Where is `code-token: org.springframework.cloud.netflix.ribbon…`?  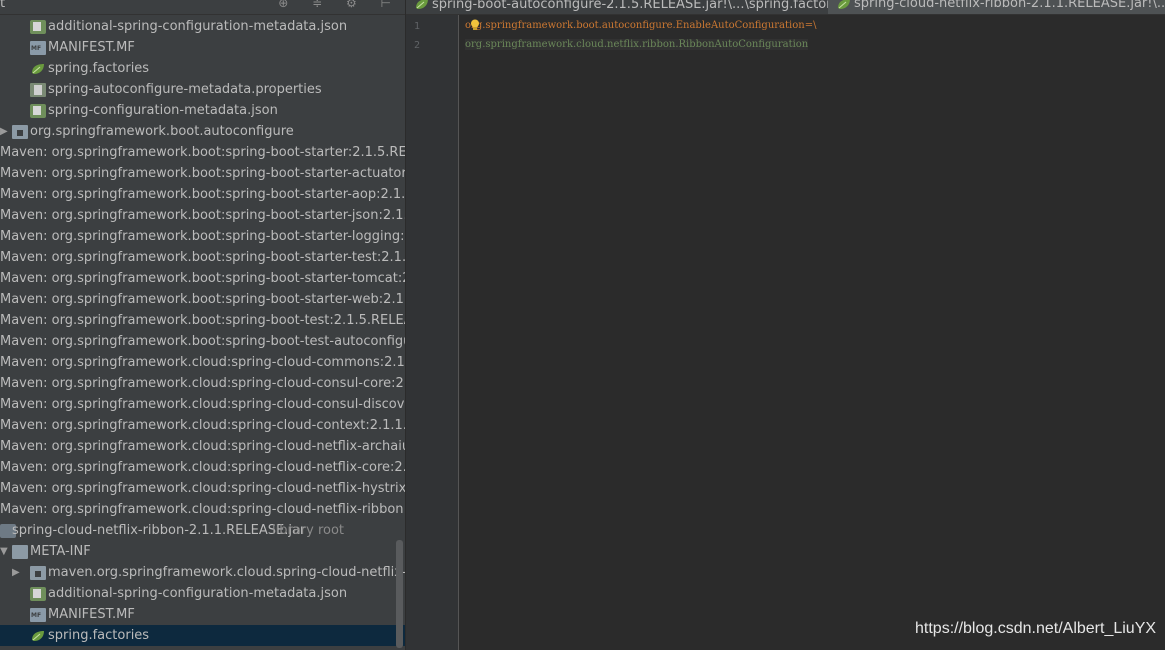
code-token: org.springframework.cloud.netflix.ribbon… is located at coordinates (572, 44).